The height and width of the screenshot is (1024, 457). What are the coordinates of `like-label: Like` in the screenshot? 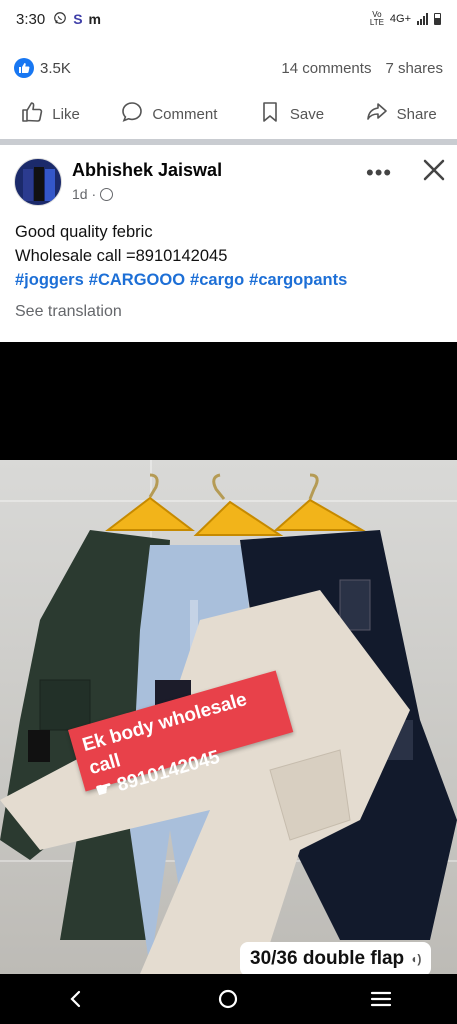 It's located at (66, 114).